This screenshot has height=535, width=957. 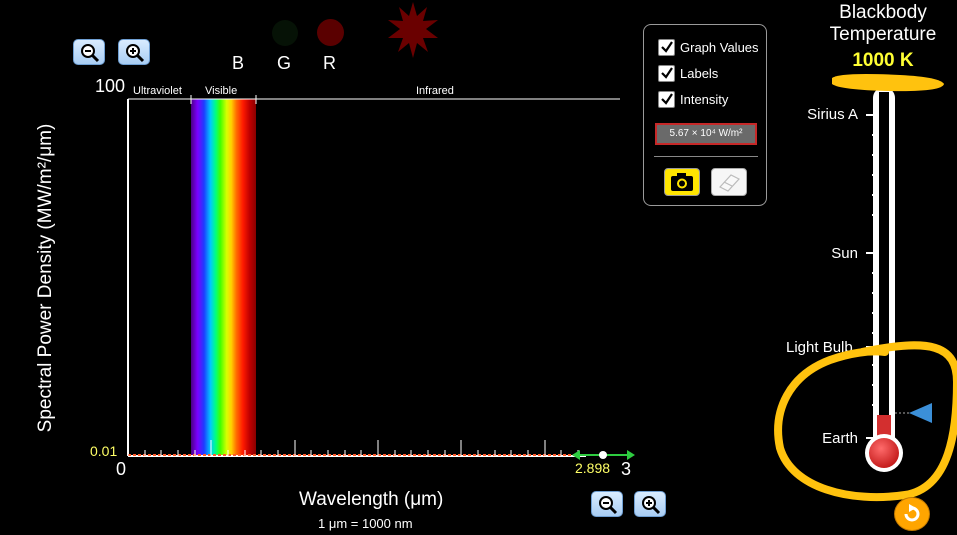 I want to click on reset-button, so click(x=912, y=514).